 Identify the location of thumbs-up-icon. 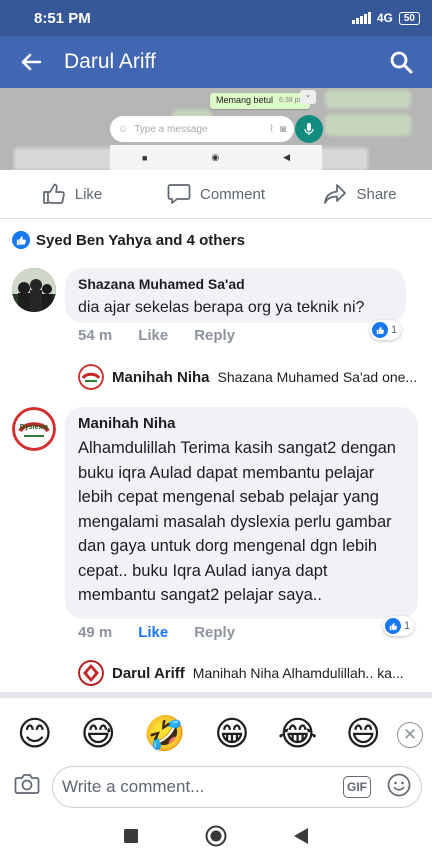
(53, 193).